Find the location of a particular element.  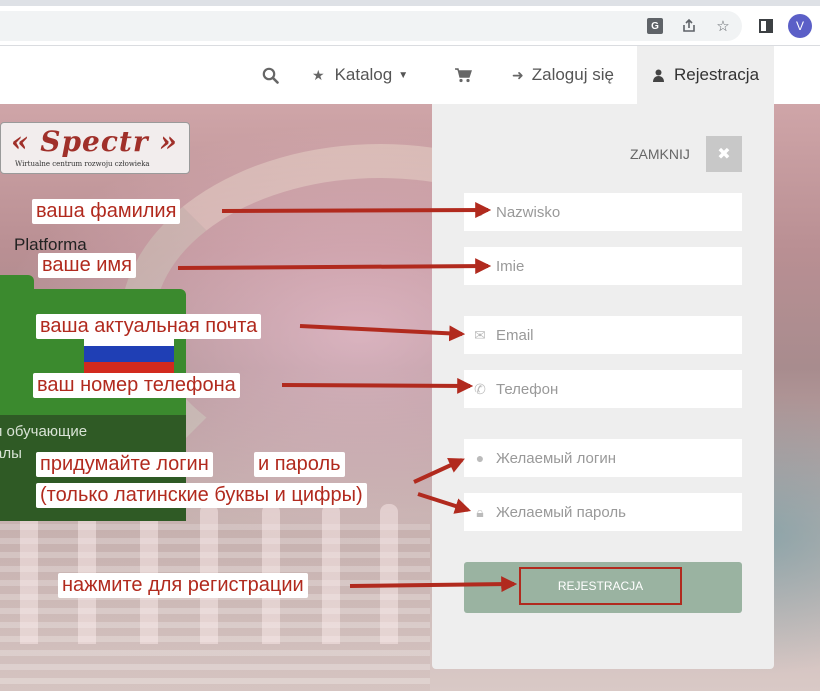

cart-icon is located at coordinates (463, 75).